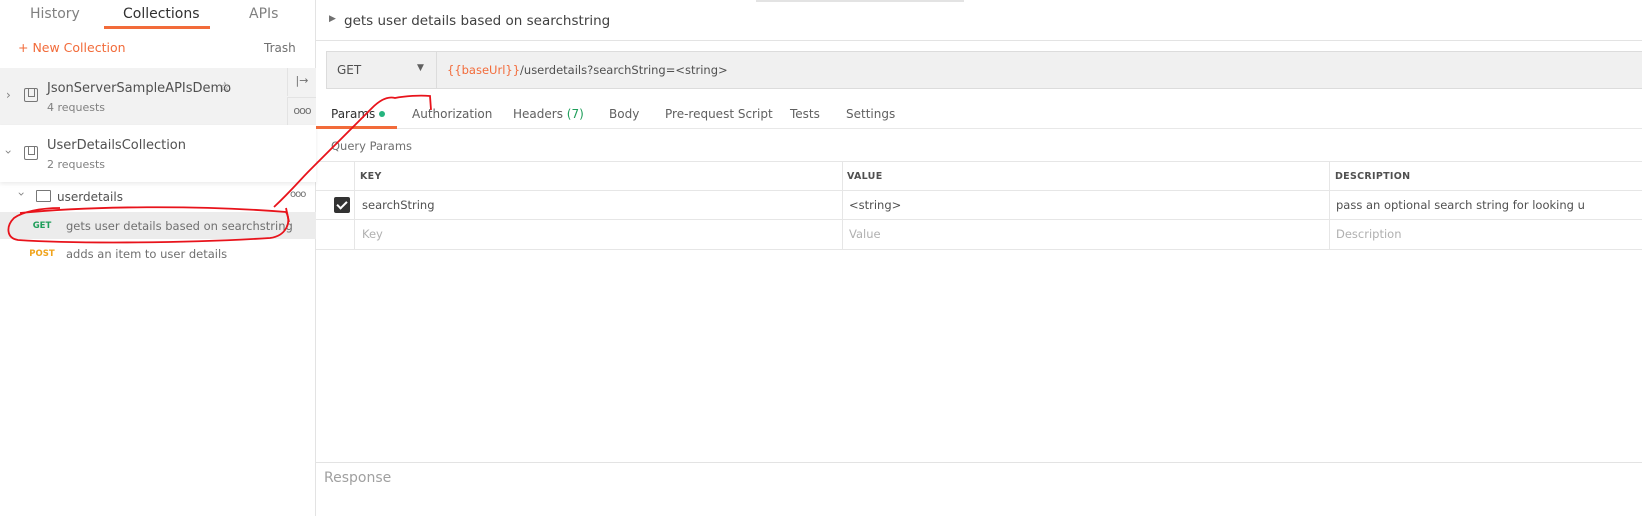 Image resolution: width=1642 pixels, height=516 pixels. I want to click on method-value: GET, so click(349, 70).